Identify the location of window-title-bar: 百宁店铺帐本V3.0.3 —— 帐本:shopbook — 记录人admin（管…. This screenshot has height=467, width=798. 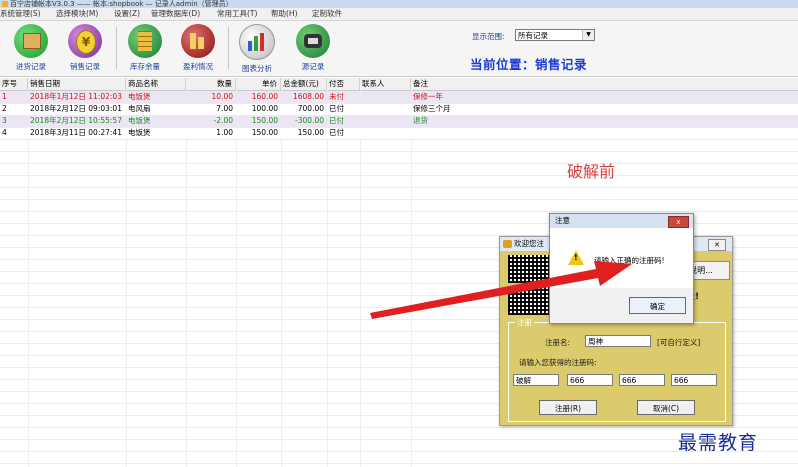
(399, 4).